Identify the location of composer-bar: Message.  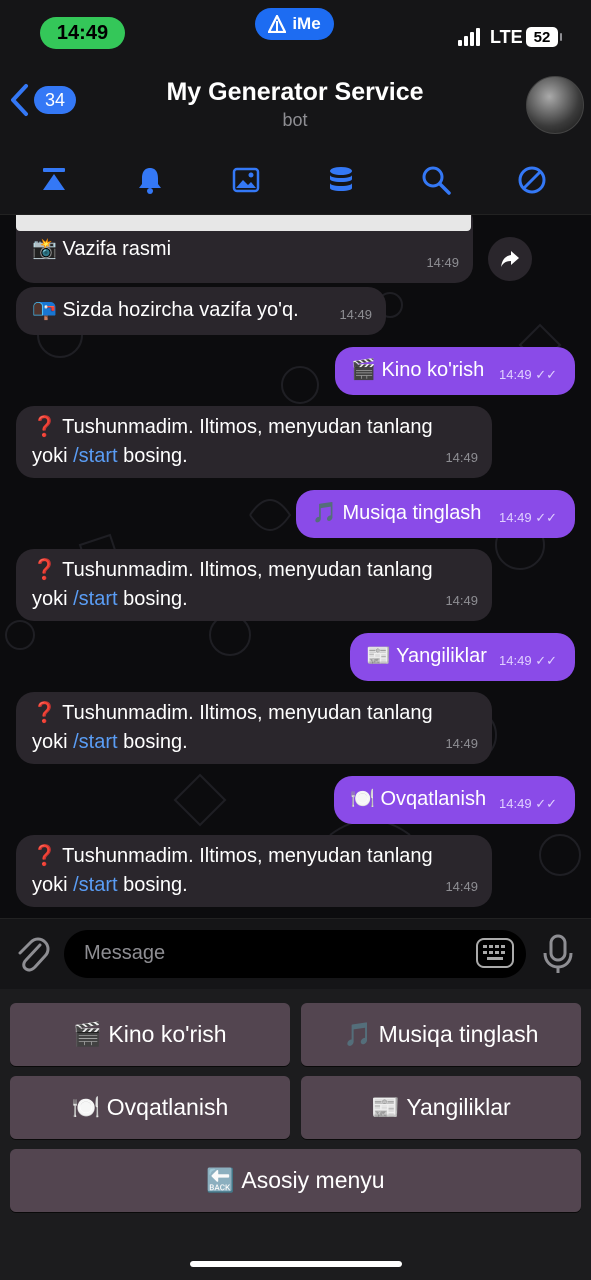
(295, 953).